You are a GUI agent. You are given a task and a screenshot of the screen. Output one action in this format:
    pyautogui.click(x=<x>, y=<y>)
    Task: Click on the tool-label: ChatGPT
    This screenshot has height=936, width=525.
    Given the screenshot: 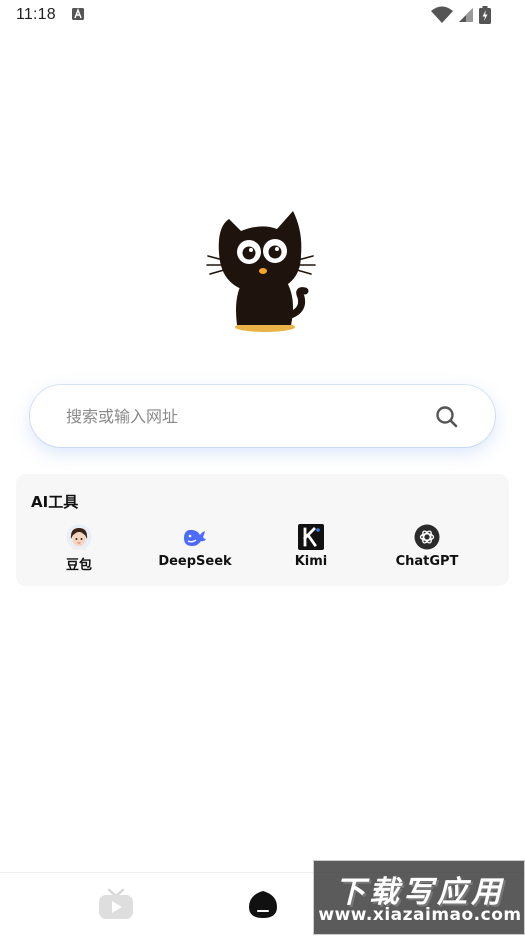 What is the action you would take?
    pyautogui.click(x=427, y=561)
    